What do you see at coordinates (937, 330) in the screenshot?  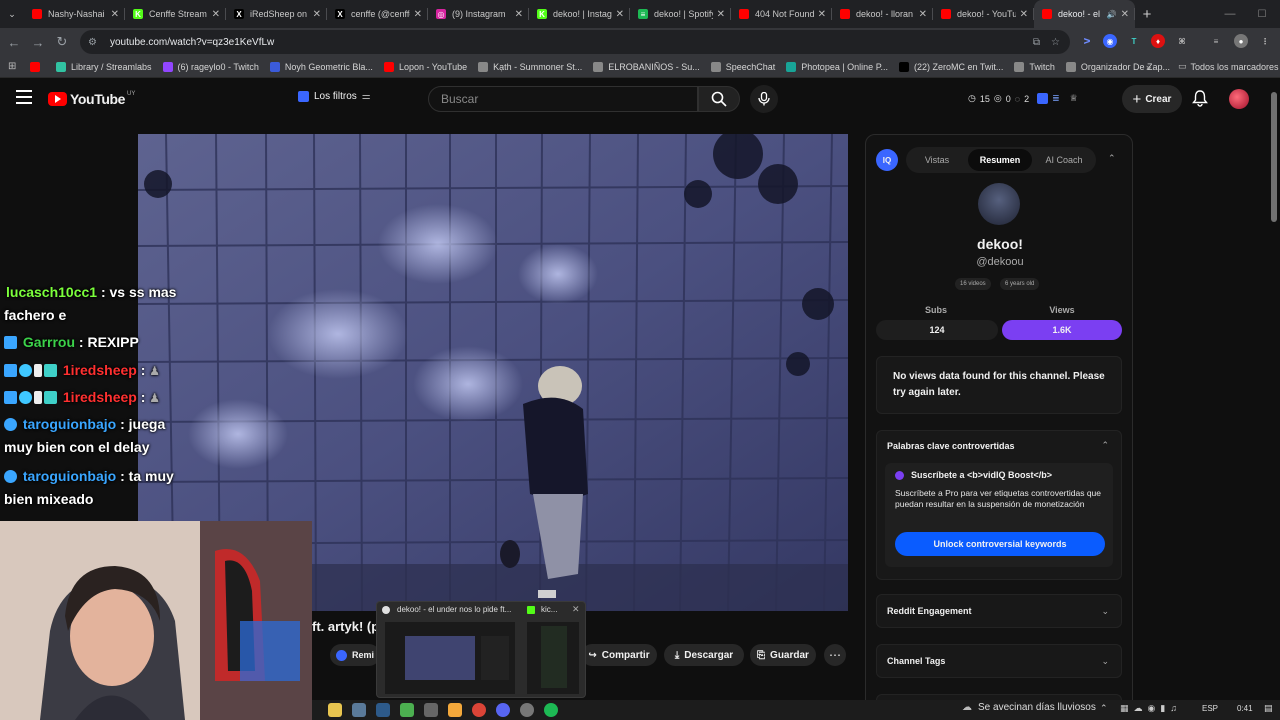 I see `subs-toggle: 124` at bounding box center [937, 330].